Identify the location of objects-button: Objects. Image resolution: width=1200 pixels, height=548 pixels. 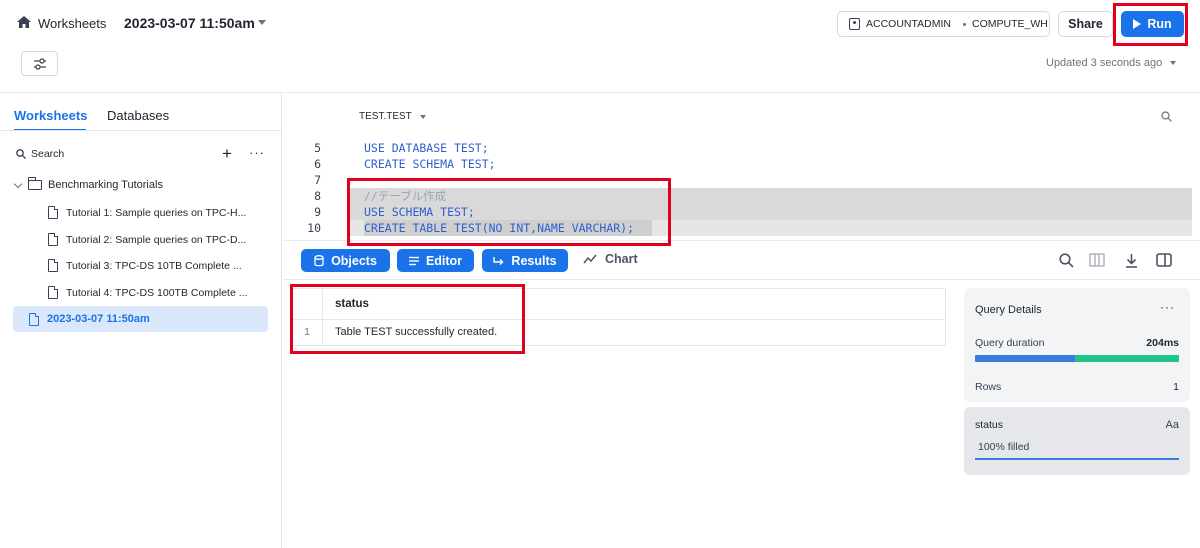
(345, 260).